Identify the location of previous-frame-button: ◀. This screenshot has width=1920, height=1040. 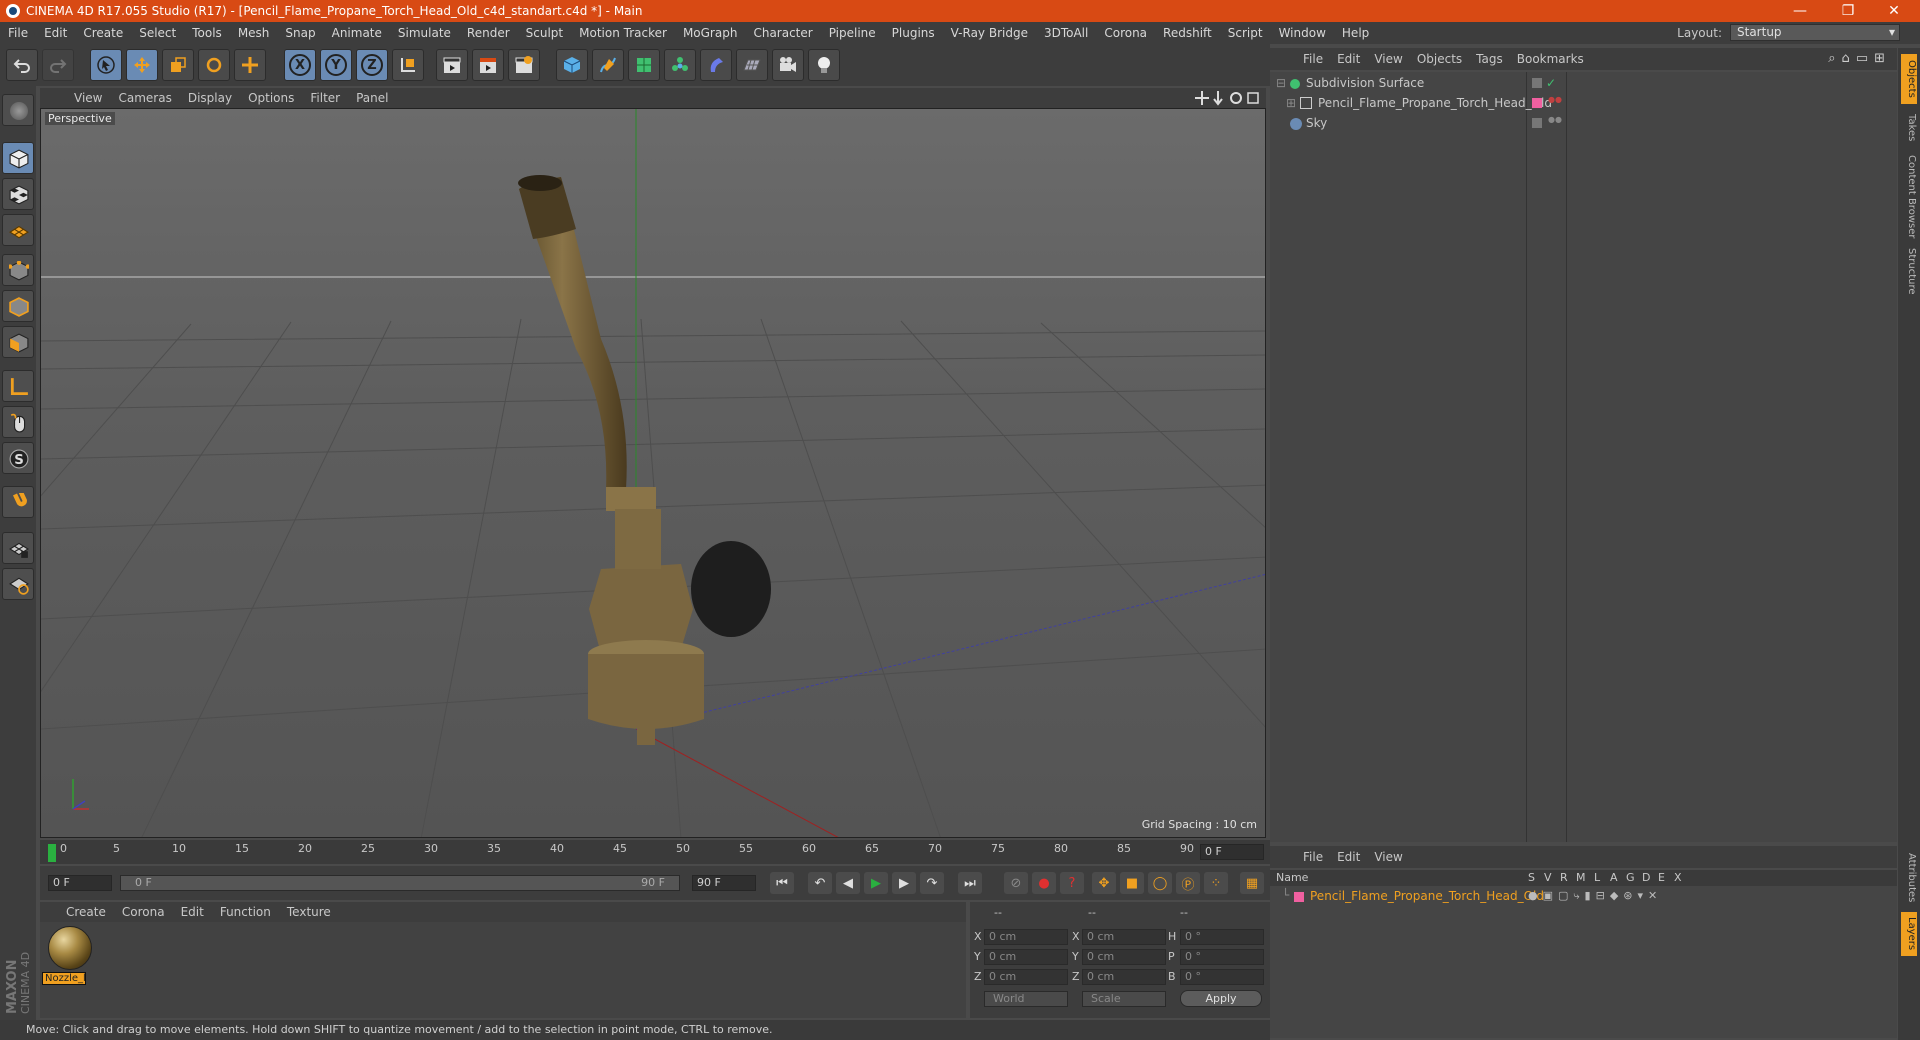
(848, 883).